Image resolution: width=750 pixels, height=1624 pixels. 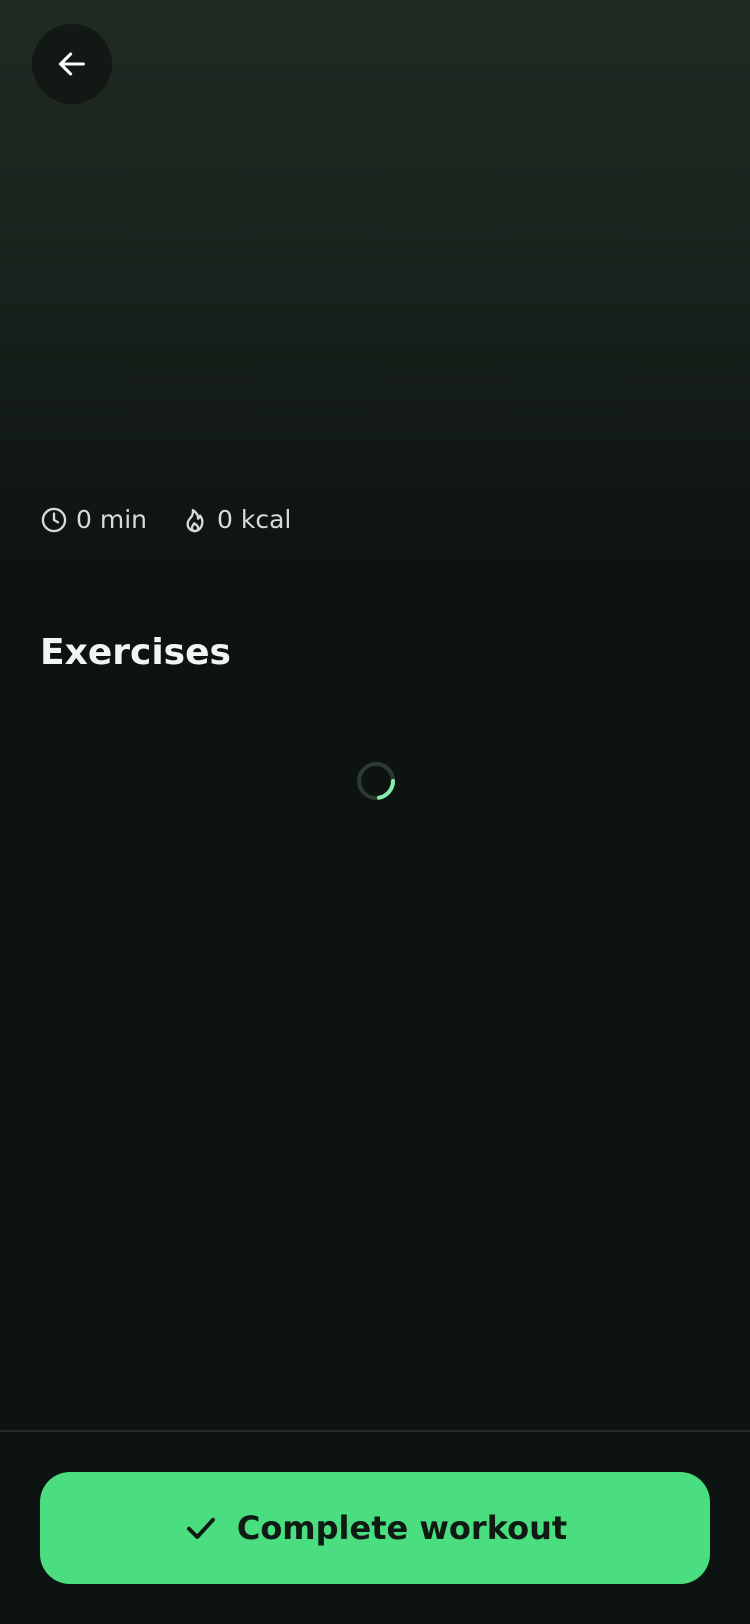 I want to click on duration-stat: 0 min, so click(x=93, y=520).